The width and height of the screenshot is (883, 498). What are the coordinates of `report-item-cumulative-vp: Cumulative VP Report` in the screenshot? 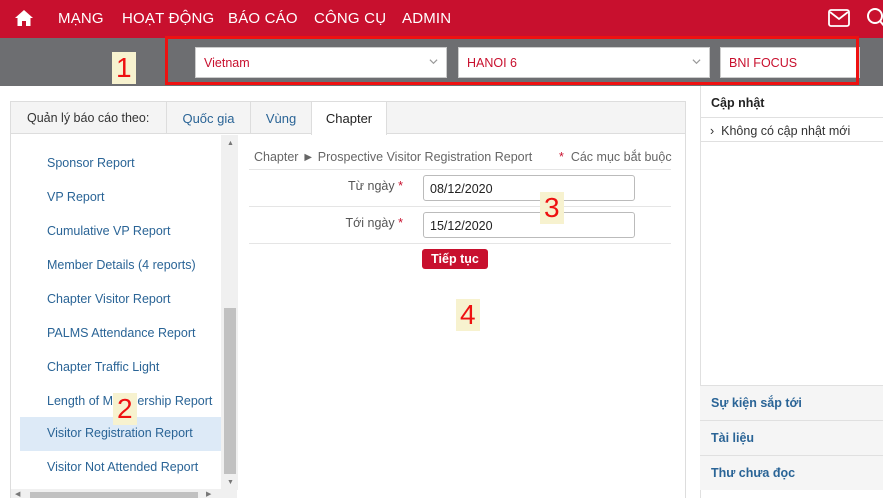 It's located at (120, 232).